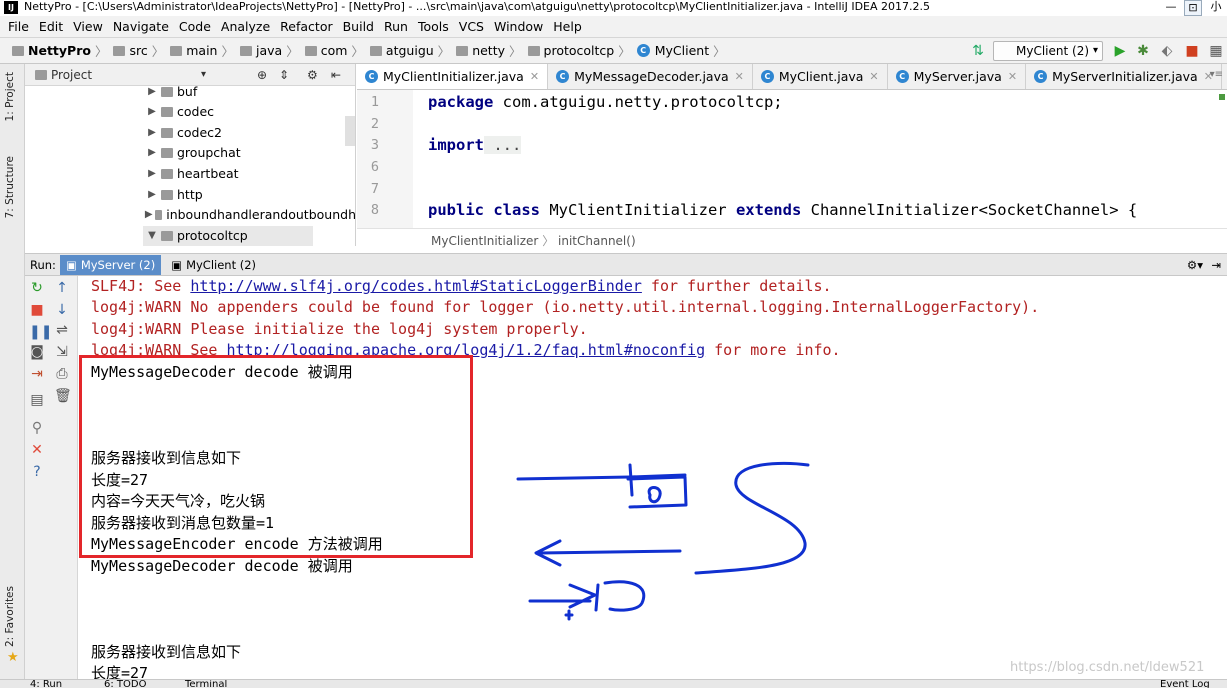 This screenshot has width=1227, height=688. Describe the element at coordinates (1048, 51) in the screenshot. I see `run-config-select: MyClient (2) ▾` at that location.